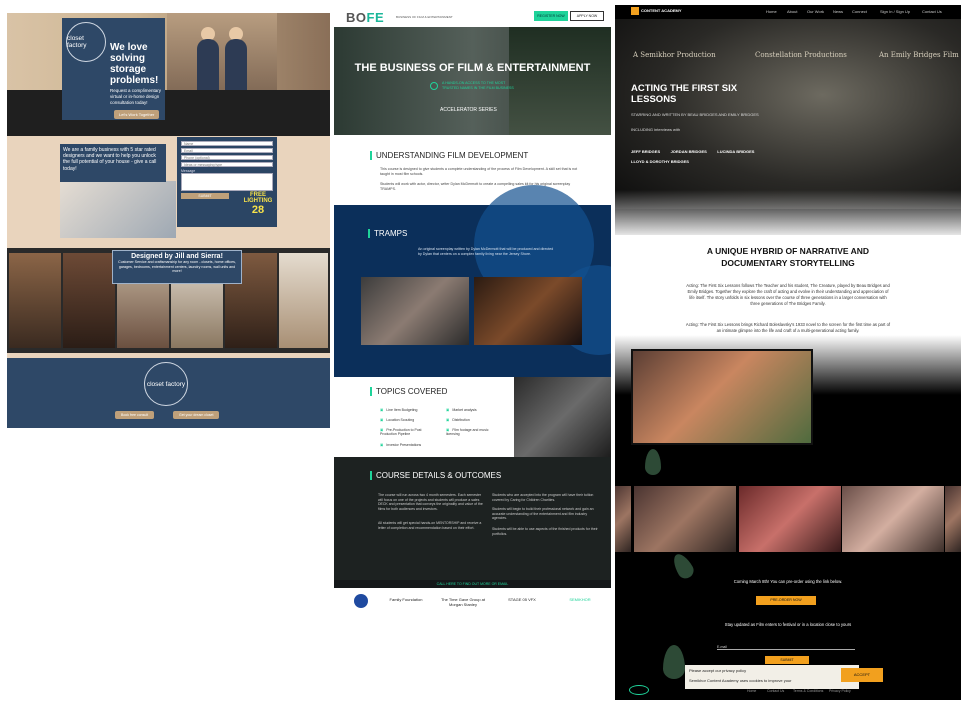 This screenshot has width=962, height=706. What do you see at coordinates (786, 647) in the screenshot?
I see `email-input: E-mail` at bounding box center [786, 647].